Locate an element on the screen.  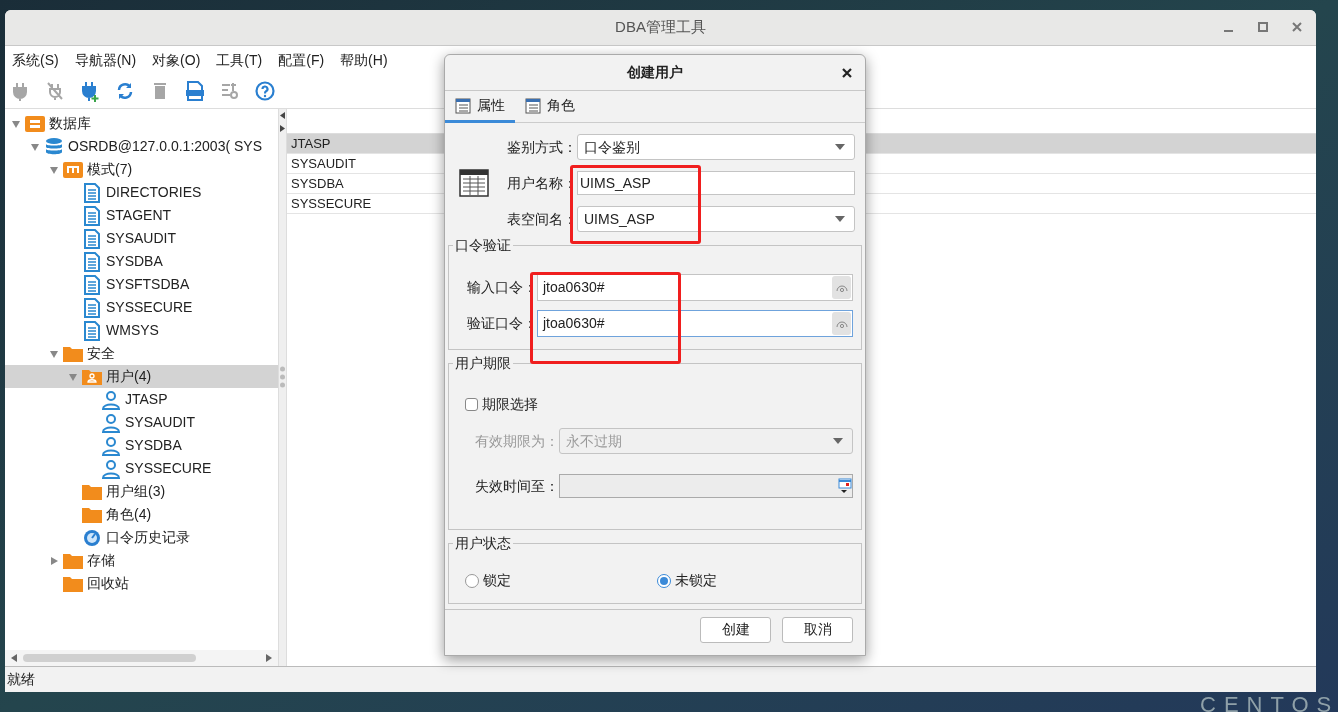
plug-add-icon is located at coordinates (90, 91).